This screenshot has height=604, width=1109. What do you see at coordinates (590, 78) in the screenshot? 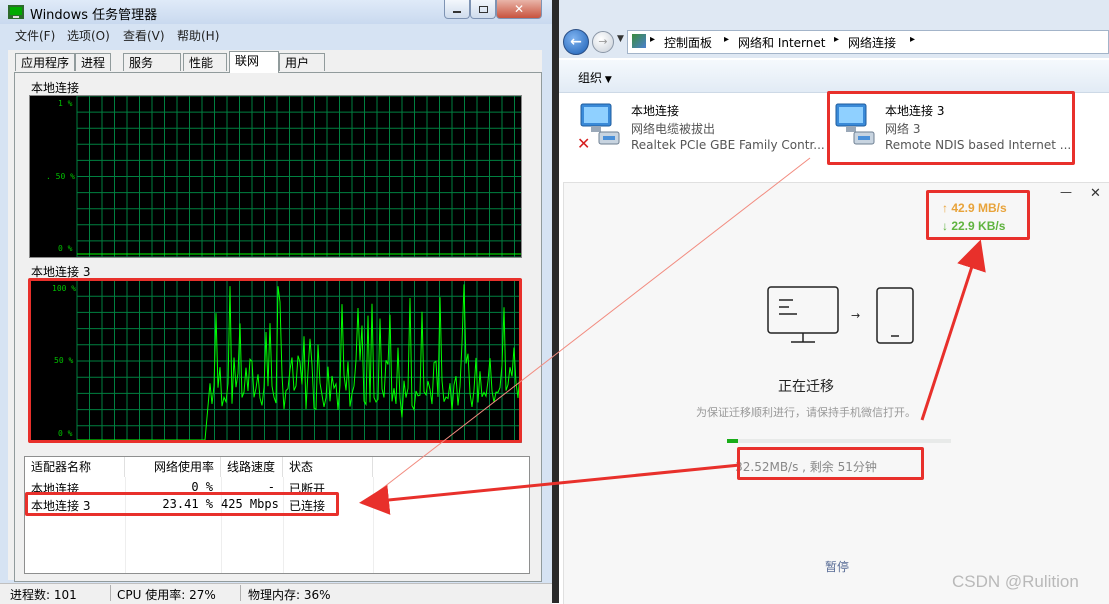
I see `organize-label: 组织` at bounding box center [590, 78].